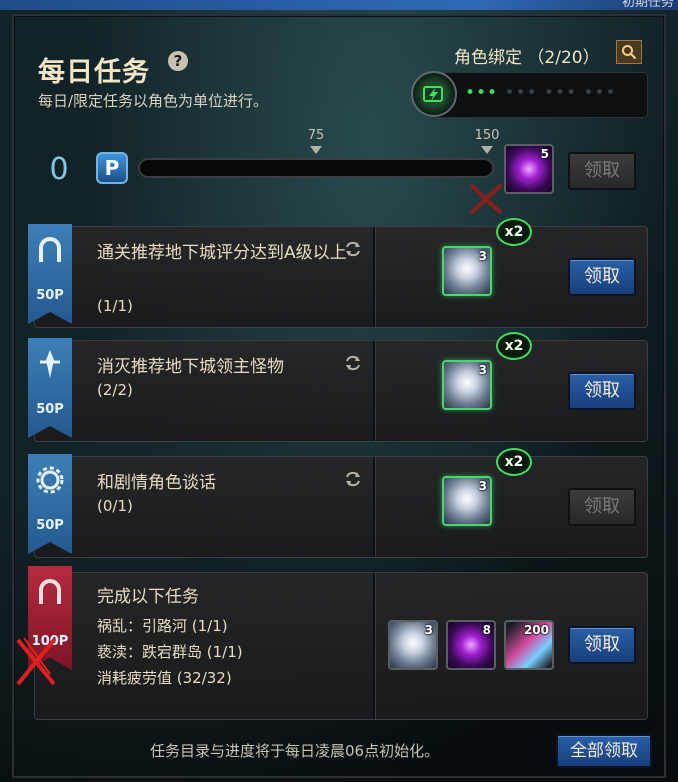 The width and height of the screenshot is (678, 782). I want to click on top-strip-text: 初期任务, so click(647, 5).